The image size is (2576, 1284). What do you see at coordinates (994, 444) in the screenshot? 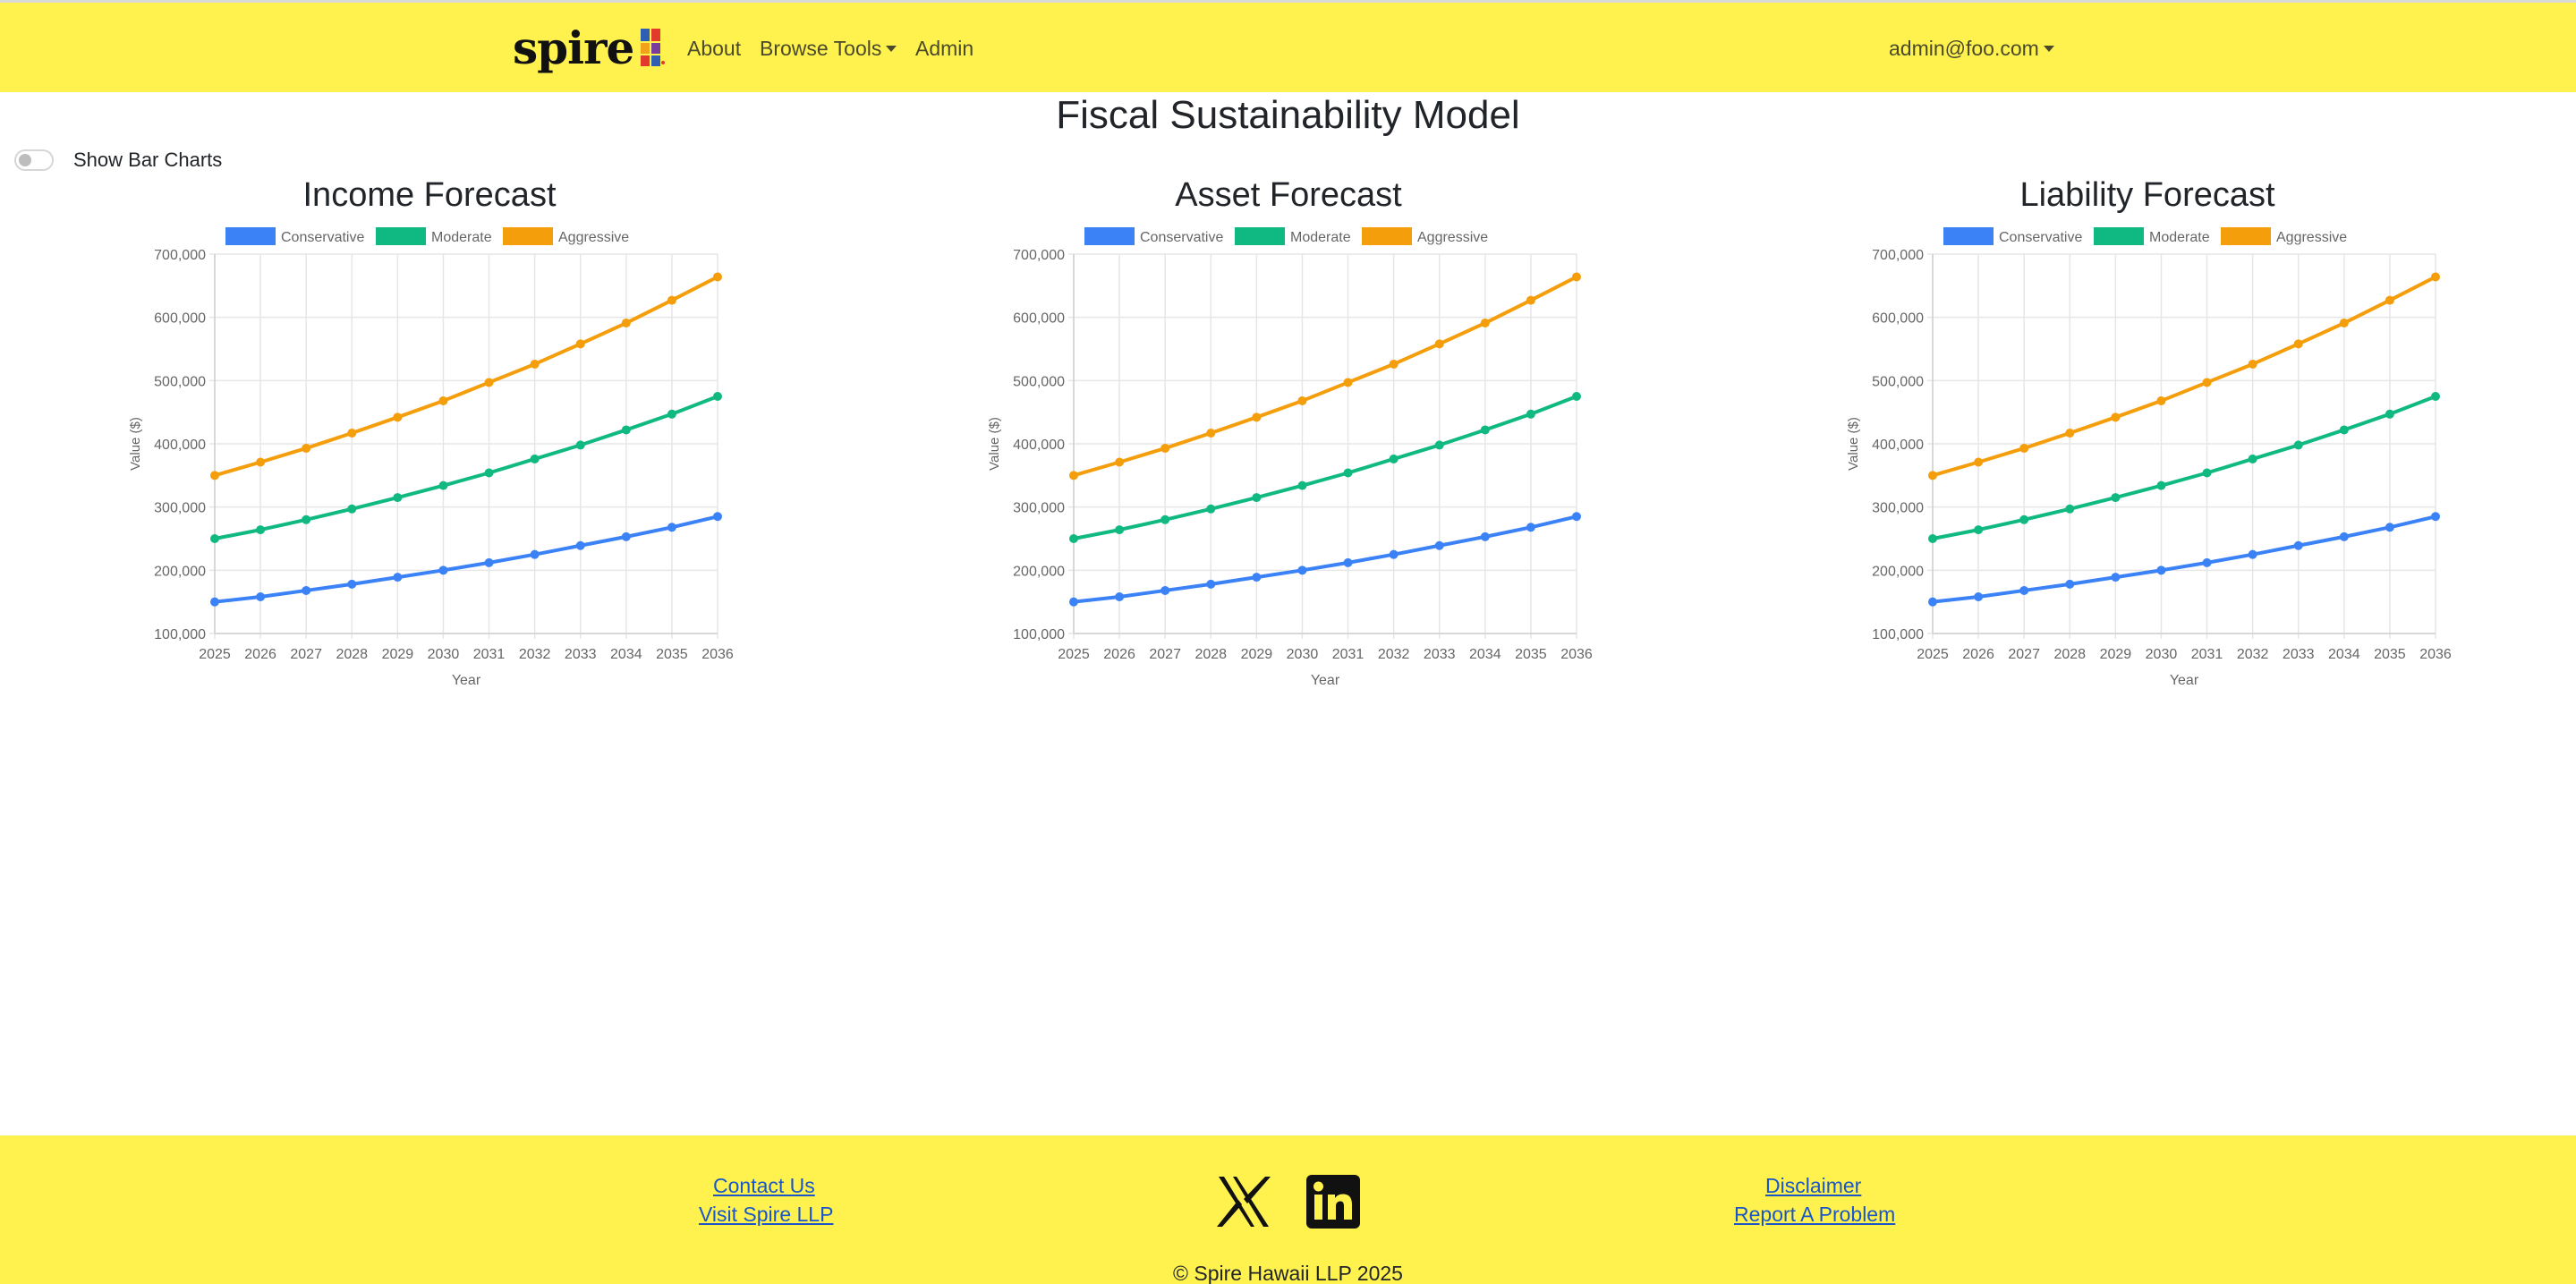
I see `y-axis-title: Value ($)` at bounding box center [994, 444].